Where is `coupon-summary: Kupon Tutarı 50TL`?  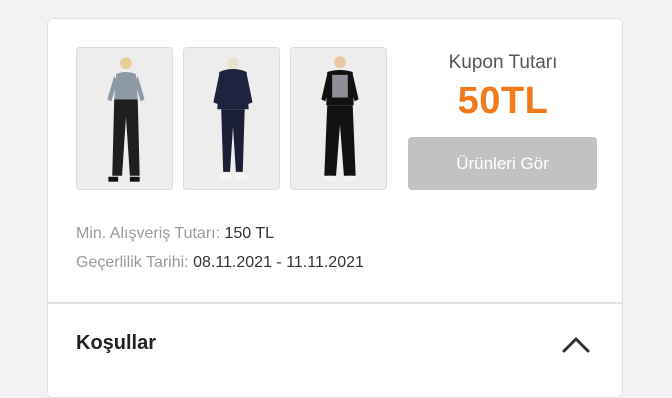 coupon-summary: Kupon Tutarı 50TL is located at coordinates (503, 86).